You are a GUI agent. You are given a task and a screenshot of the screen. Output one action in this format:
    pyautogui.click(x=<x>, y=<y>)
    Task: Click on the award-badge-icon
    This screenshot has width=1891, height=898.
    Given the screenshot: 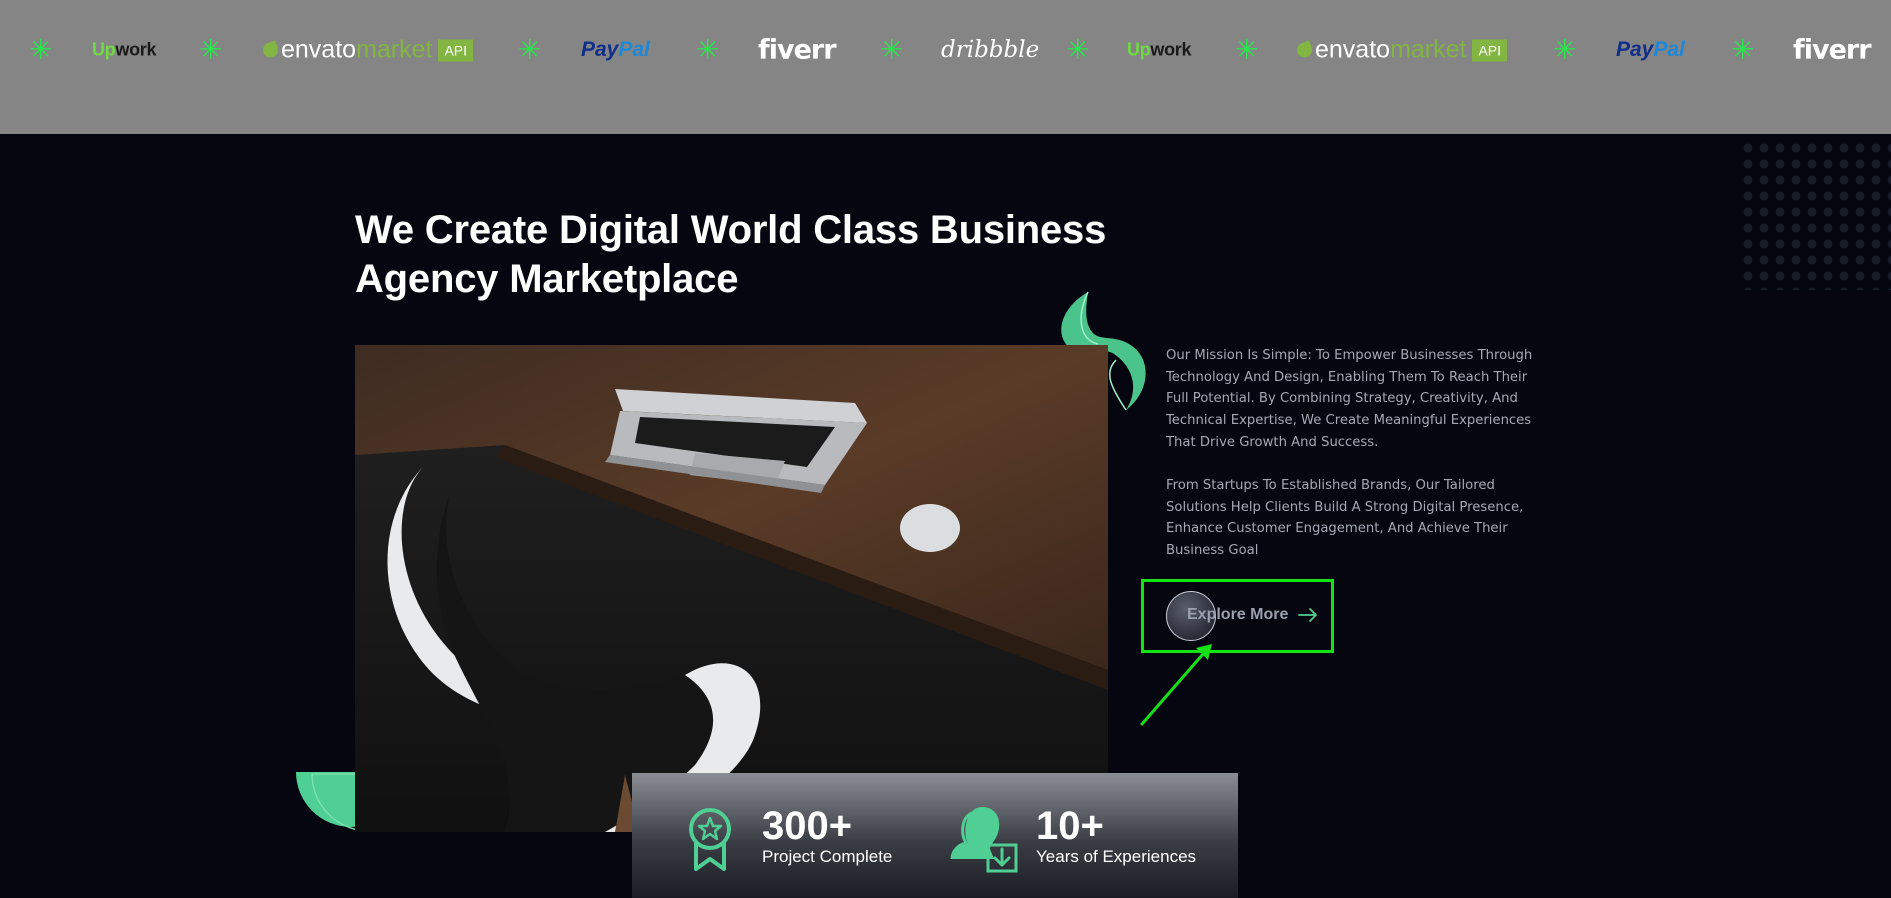 What is the action you would take?
    pyautogui.click(x=710, y=839)
    